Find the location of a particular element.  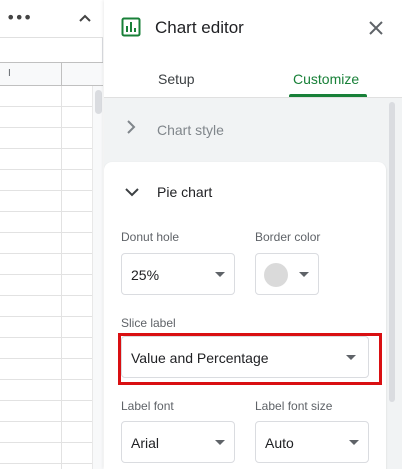

sheet-toolbar: ••• is located at coordinates (51, 19).